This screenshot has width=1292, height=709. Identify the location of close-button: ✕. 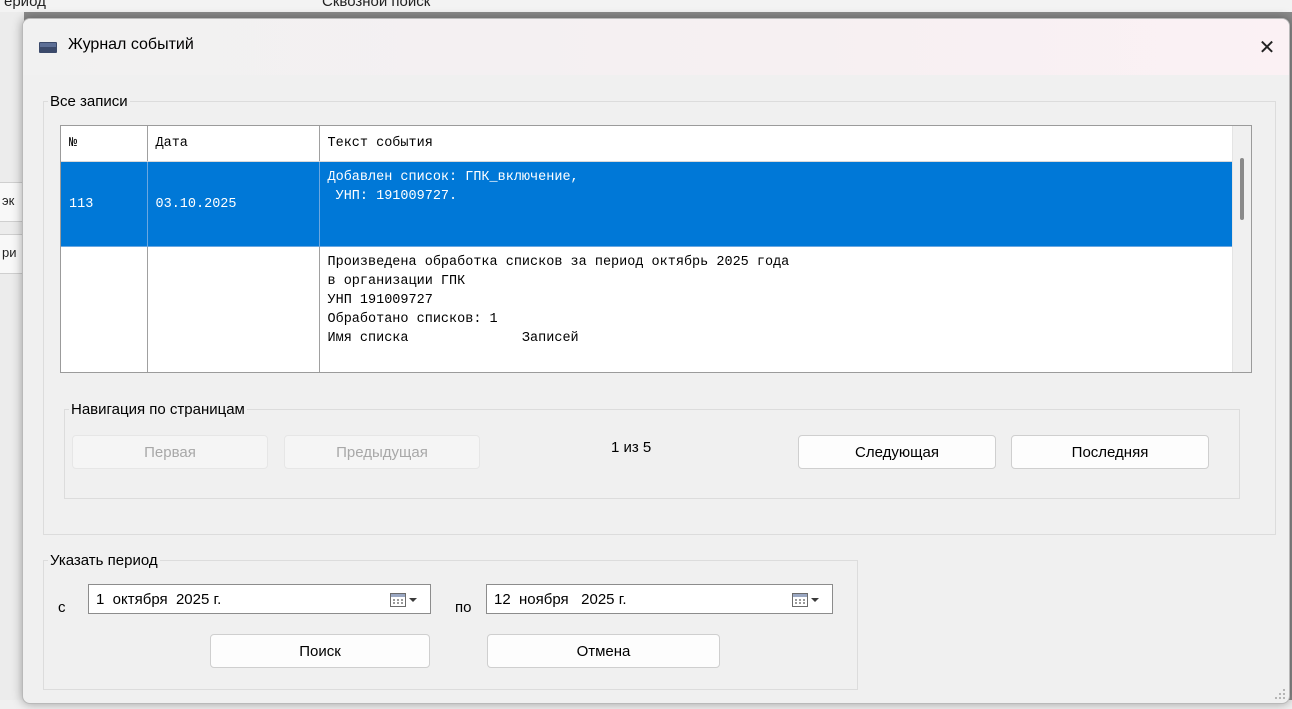
(1267, 47).